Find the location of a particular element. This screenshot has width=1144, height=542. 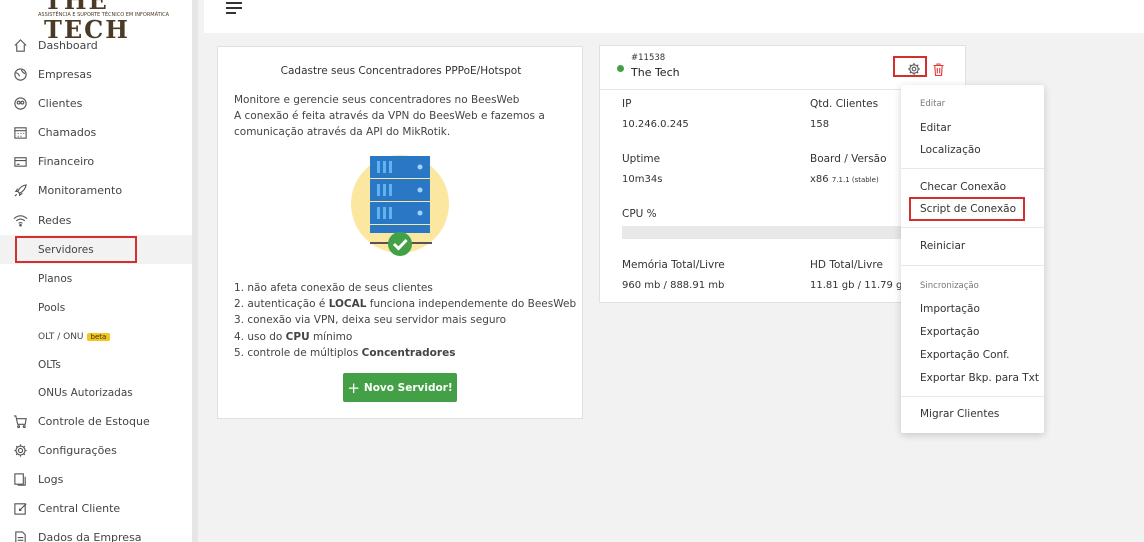

settings-gear-icon is located at coordinates (914, 68).